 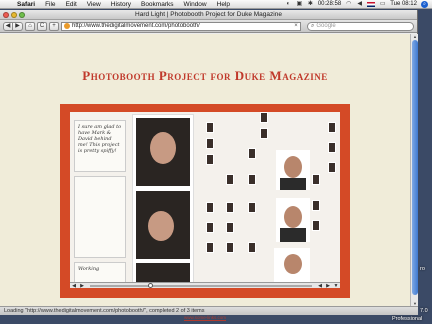 What do you see at coordinates (223, 4) in the screenshot?
I see `menu-help: Help` at bounding box center [223, 4].